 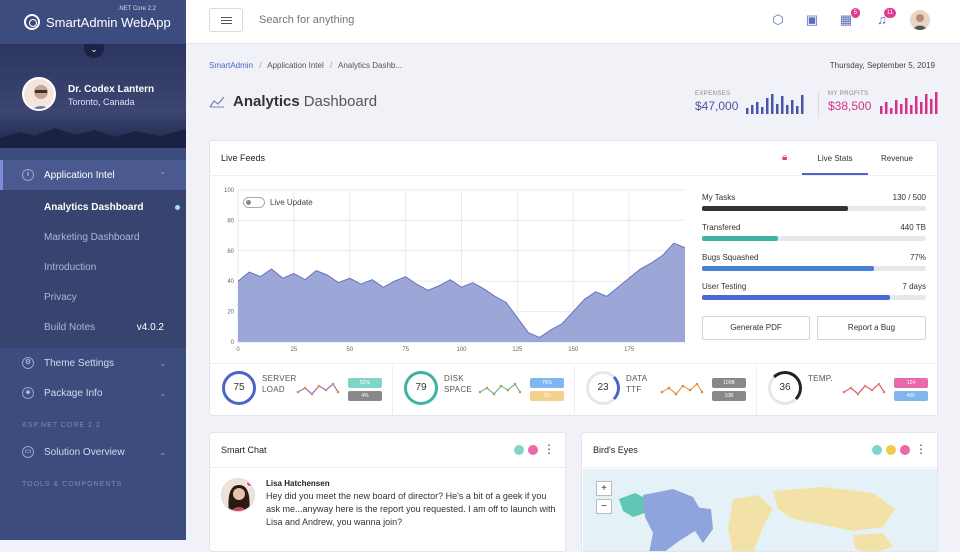 I want to click on sidebar-subitem-marketing: Marketing Dashboard, so click(x=93, y=237).